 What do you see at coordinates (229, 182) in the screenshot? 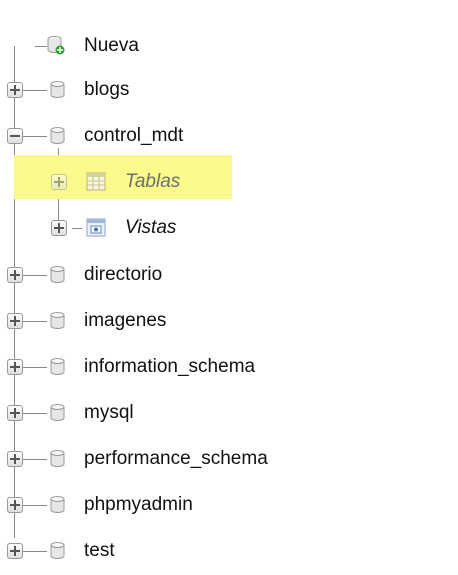
I see `tree-item-tablas: Tablas` at bounding box center [229, 182].